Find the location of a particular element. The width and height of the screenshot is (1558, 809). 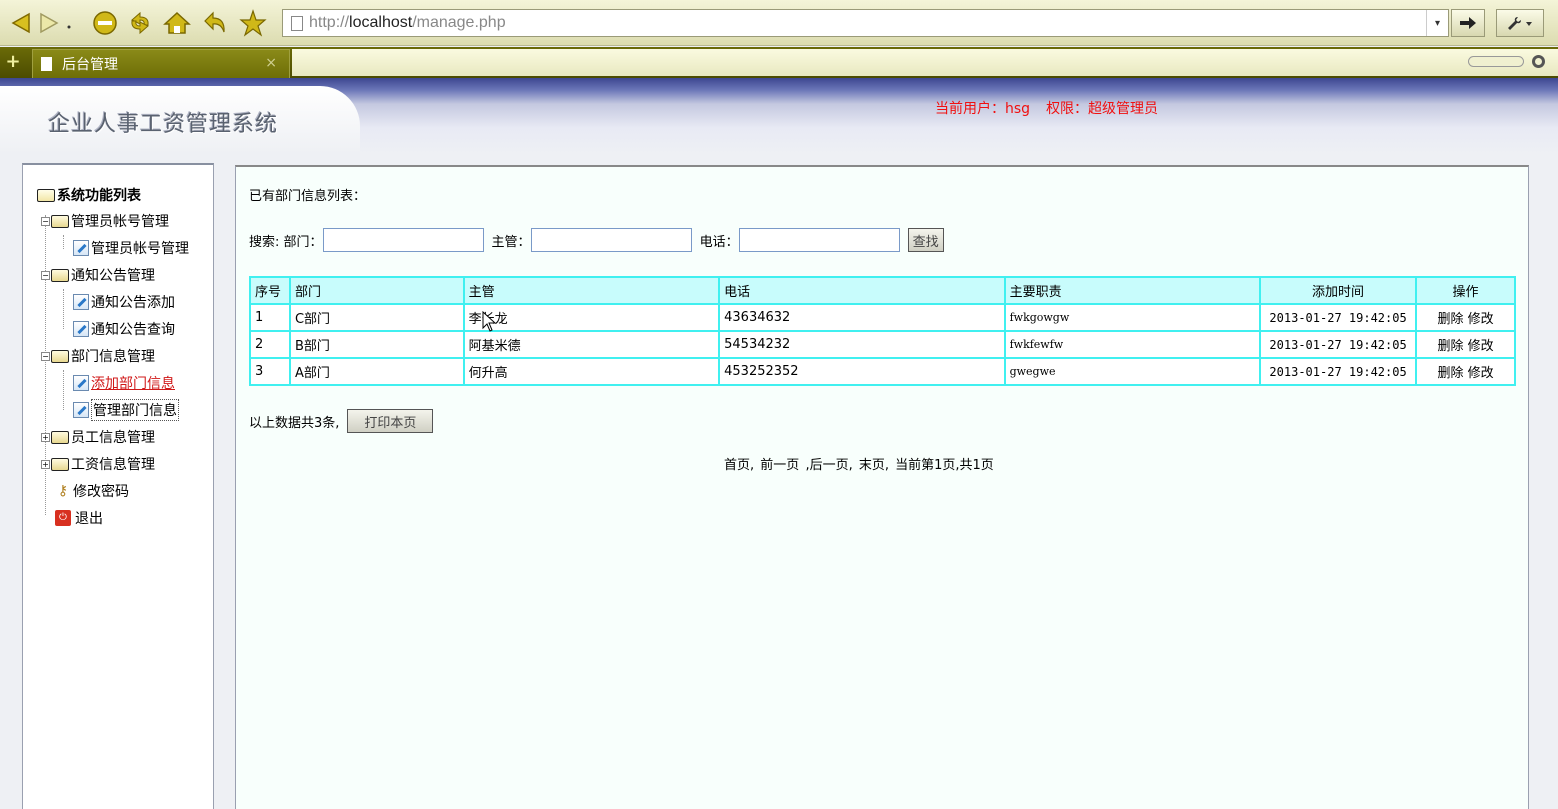

cell-duty: gwegwe is located at coordinates (1132, 371).